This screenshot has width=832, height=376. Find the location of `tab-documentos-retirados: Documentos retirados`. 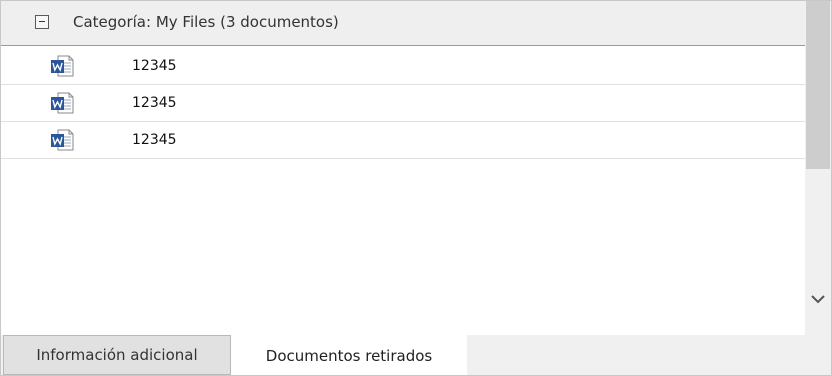

tab-documentos-retirados: Documentos retirados is located at coordinates (349, 355).